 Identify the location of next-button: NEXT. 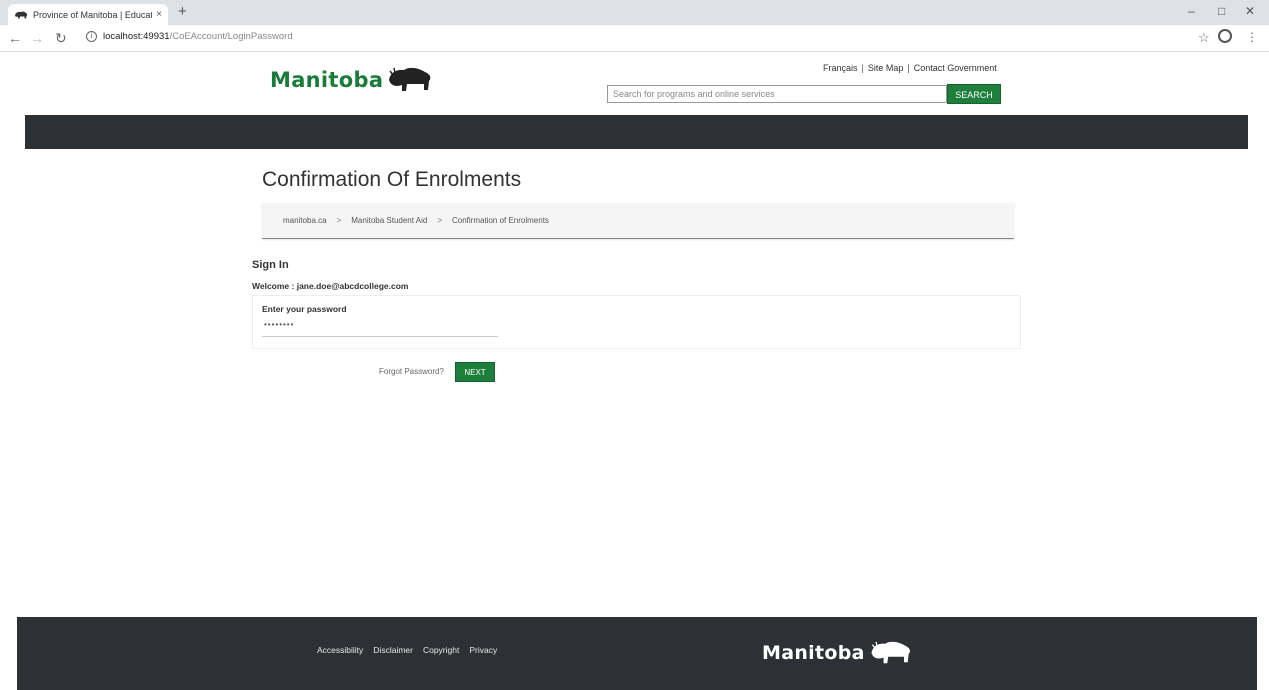
(475, 372).